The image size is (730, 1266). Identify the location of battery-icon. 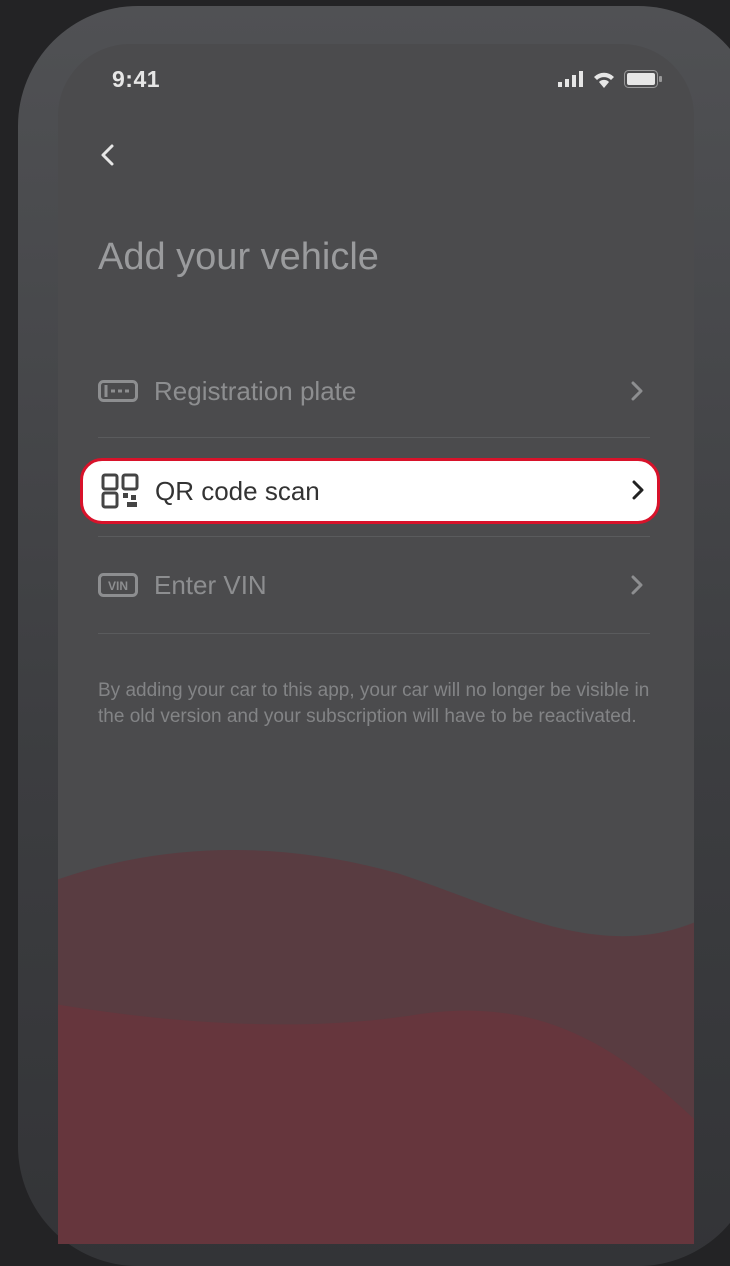
(643, 79).